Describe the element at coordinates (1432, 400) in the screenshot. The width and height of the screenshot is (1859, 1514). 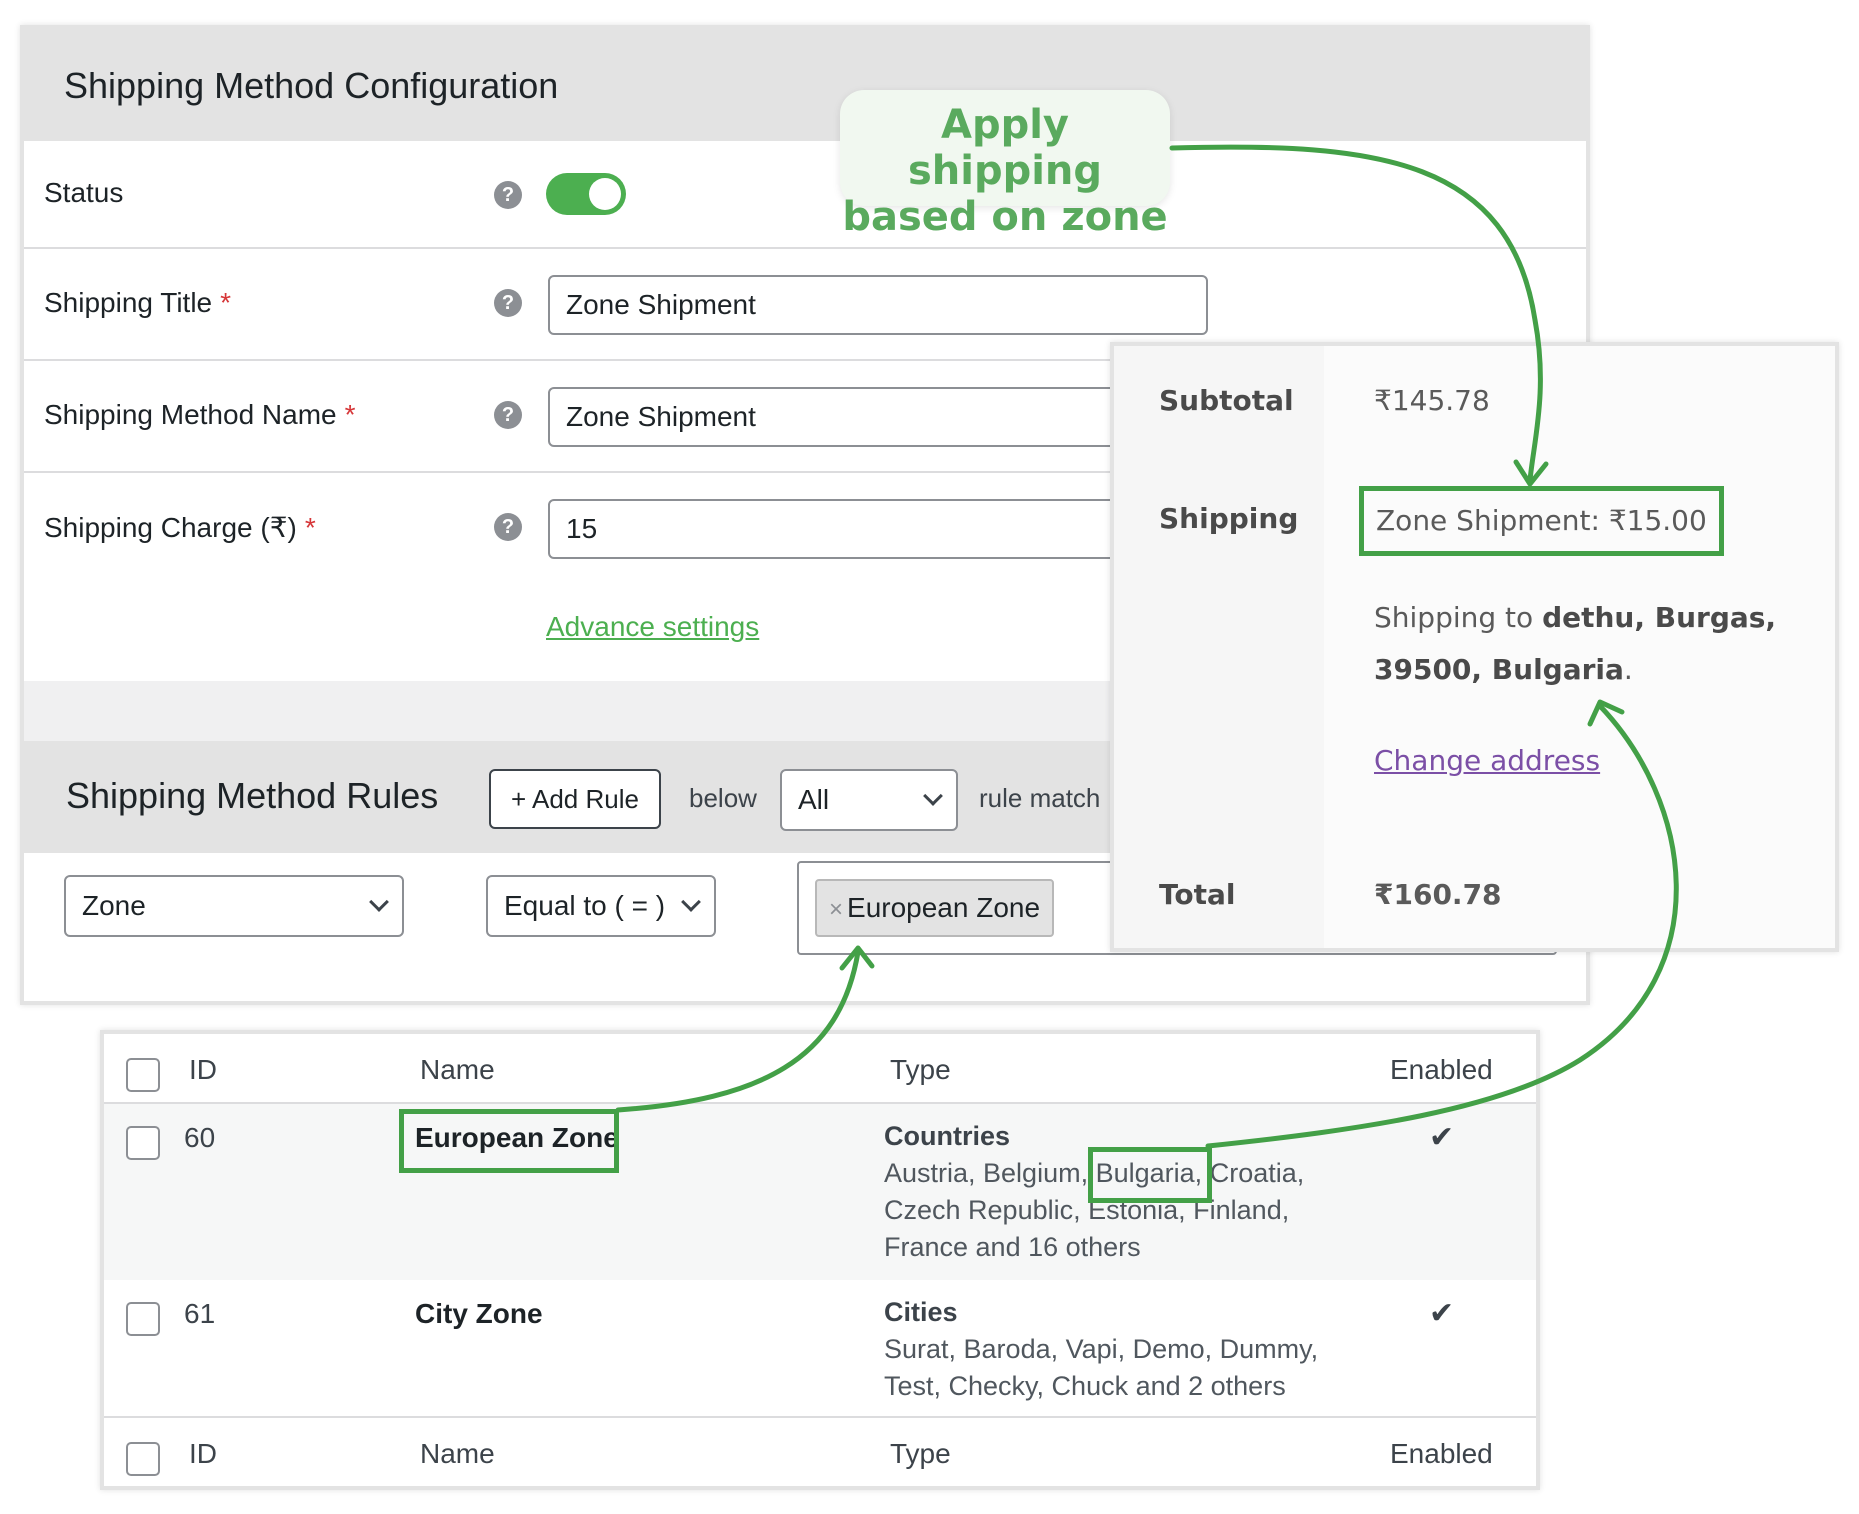
I see `subtotal-value: ₹145.78` at that location.